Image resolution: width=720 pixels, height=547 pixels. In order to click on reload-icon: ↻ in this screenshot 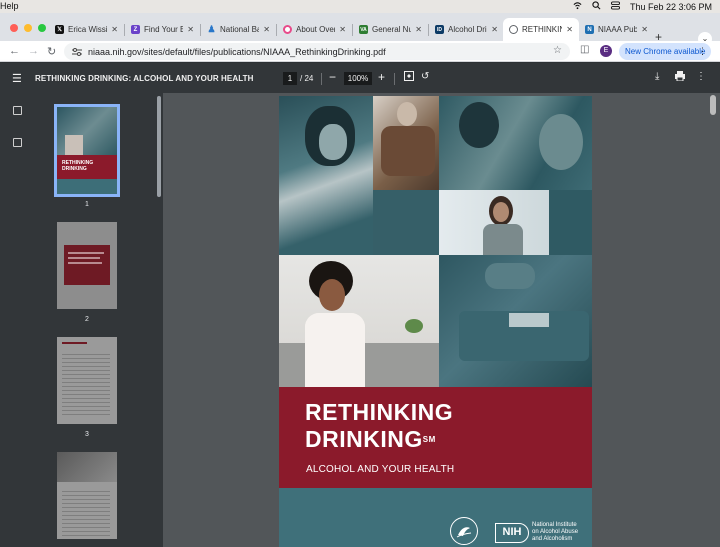, I will do `click(51, 51)`.